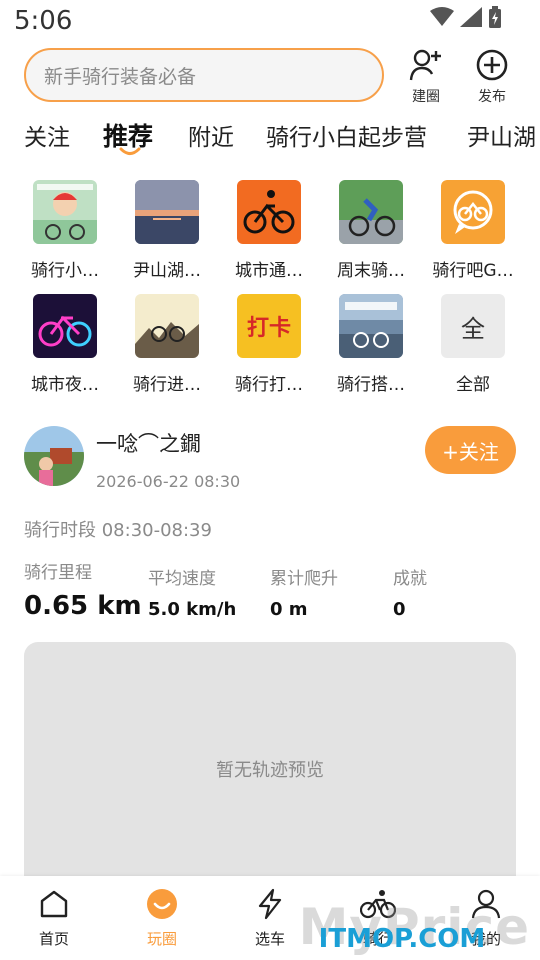 This screenshot has width=540, height=960. I want to click on follow-button: +关注, so click(470, 450).